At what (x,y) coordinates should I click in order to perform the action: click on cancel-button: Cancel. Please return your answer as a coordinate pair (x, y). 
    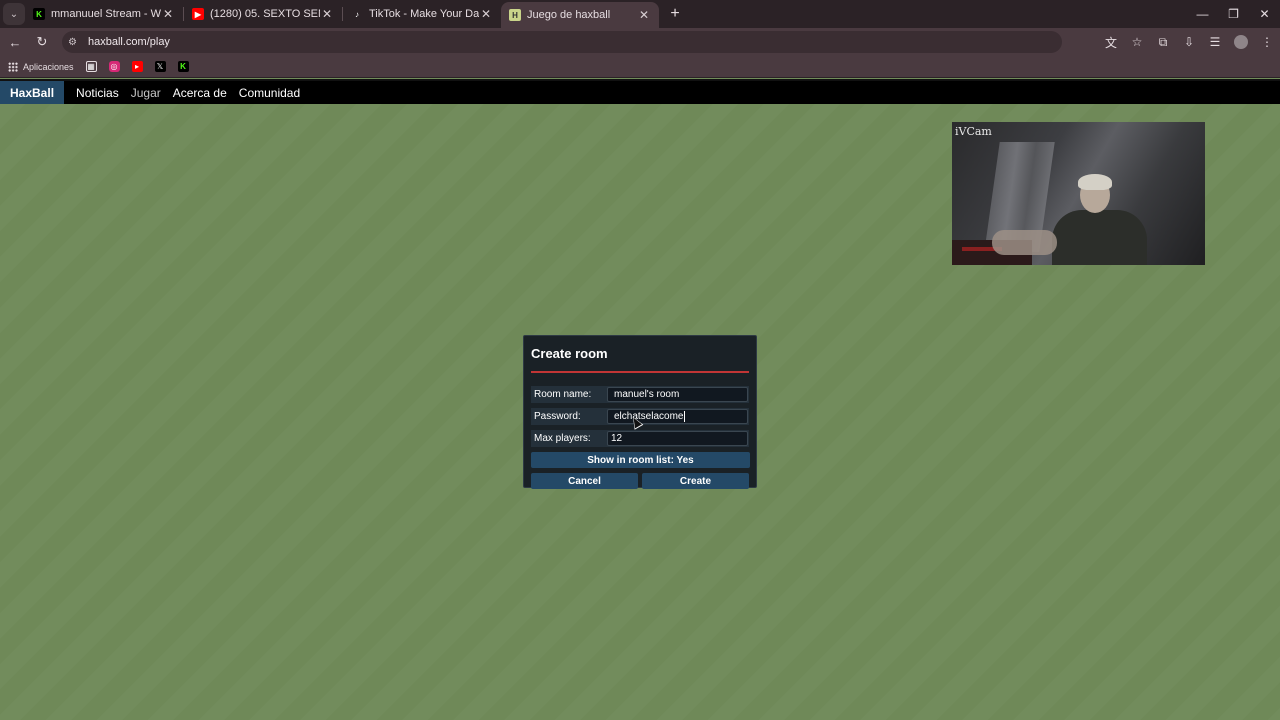
    Looking at the image, I should click on (584, 481).